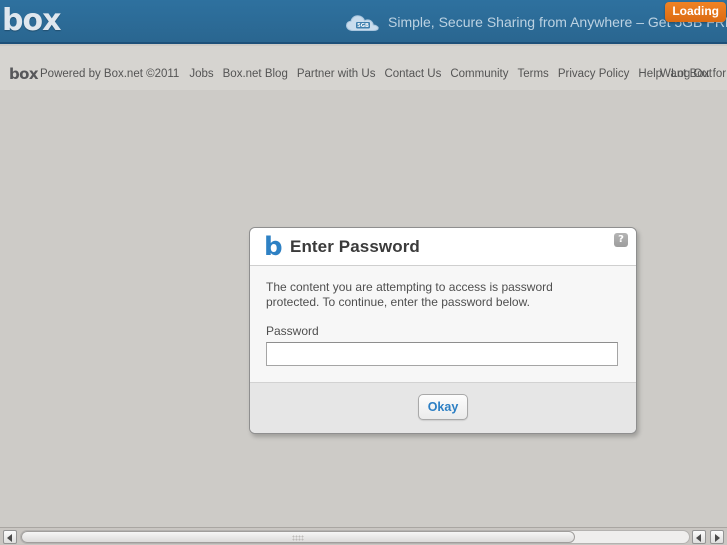 Image resolution: width=727 pixels, height=545 pixels. What do you see at coordinates (693, 74) in the screenshot?
I see `nav-promo-text: Want Box for y` at bounding box center [693, 74].